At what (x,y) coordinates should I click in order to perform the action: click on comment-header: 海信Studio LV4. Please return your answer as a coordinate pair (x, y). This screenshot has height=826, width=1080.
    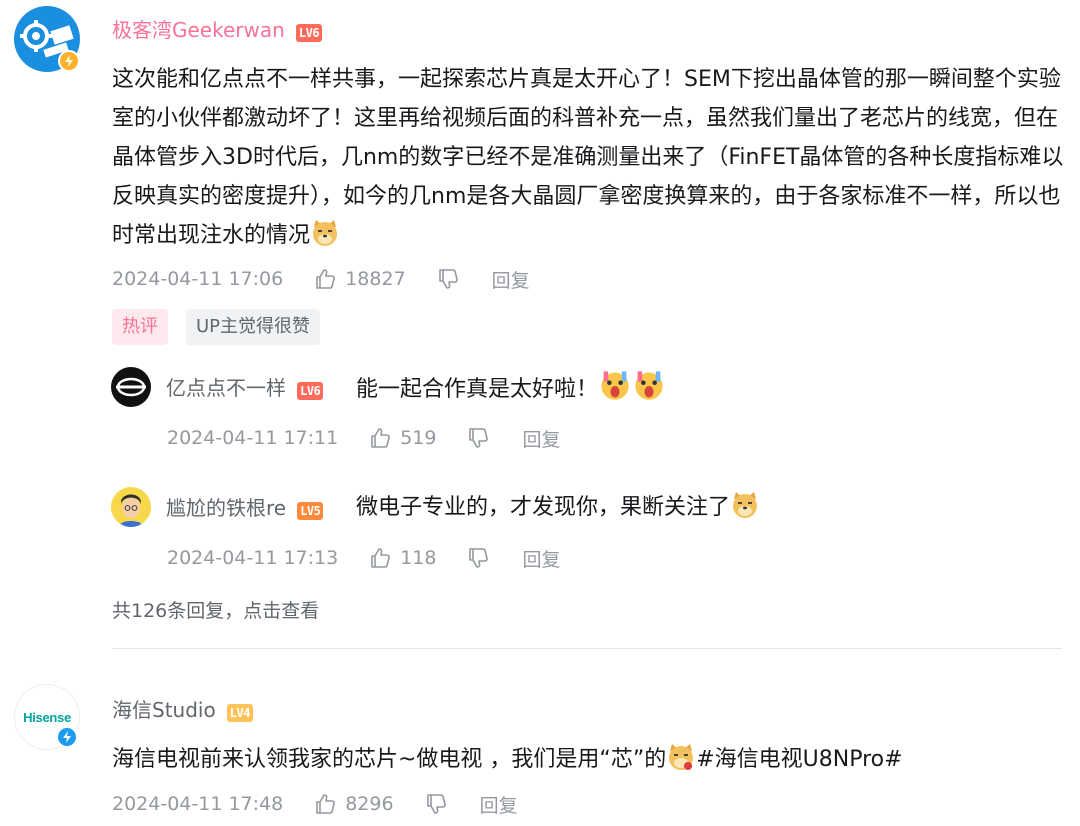
    Looking at the image, I should click on (182, 710).